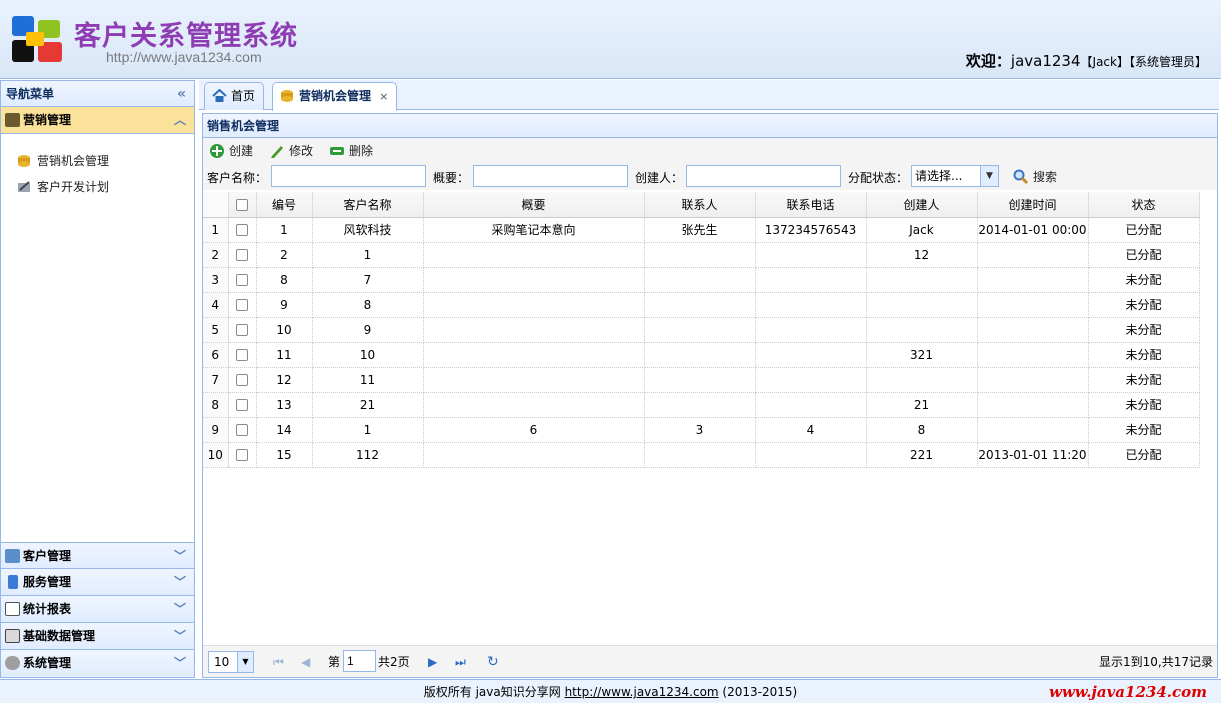 This screenshot has height=703, width=1221. Describe the element at coordinates (73, 187) in the screenshot. I see `menu-item-label: 客户开发计划` at that location.